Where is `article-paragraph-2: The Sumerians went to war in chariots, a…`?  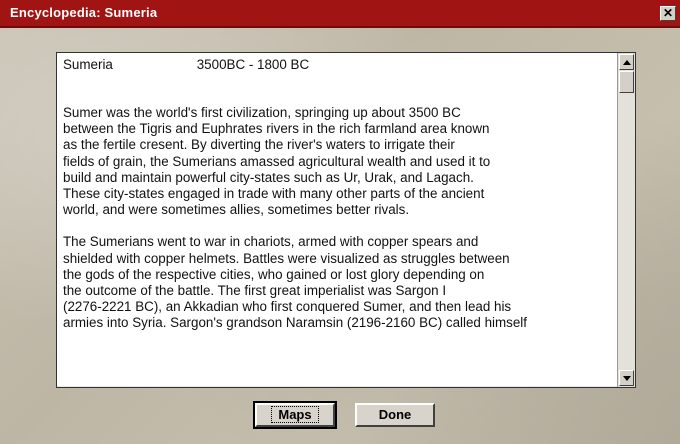 article-paragraph-2: The Sumerians went to war in chariots, a… is located at coordinates (295, 282).